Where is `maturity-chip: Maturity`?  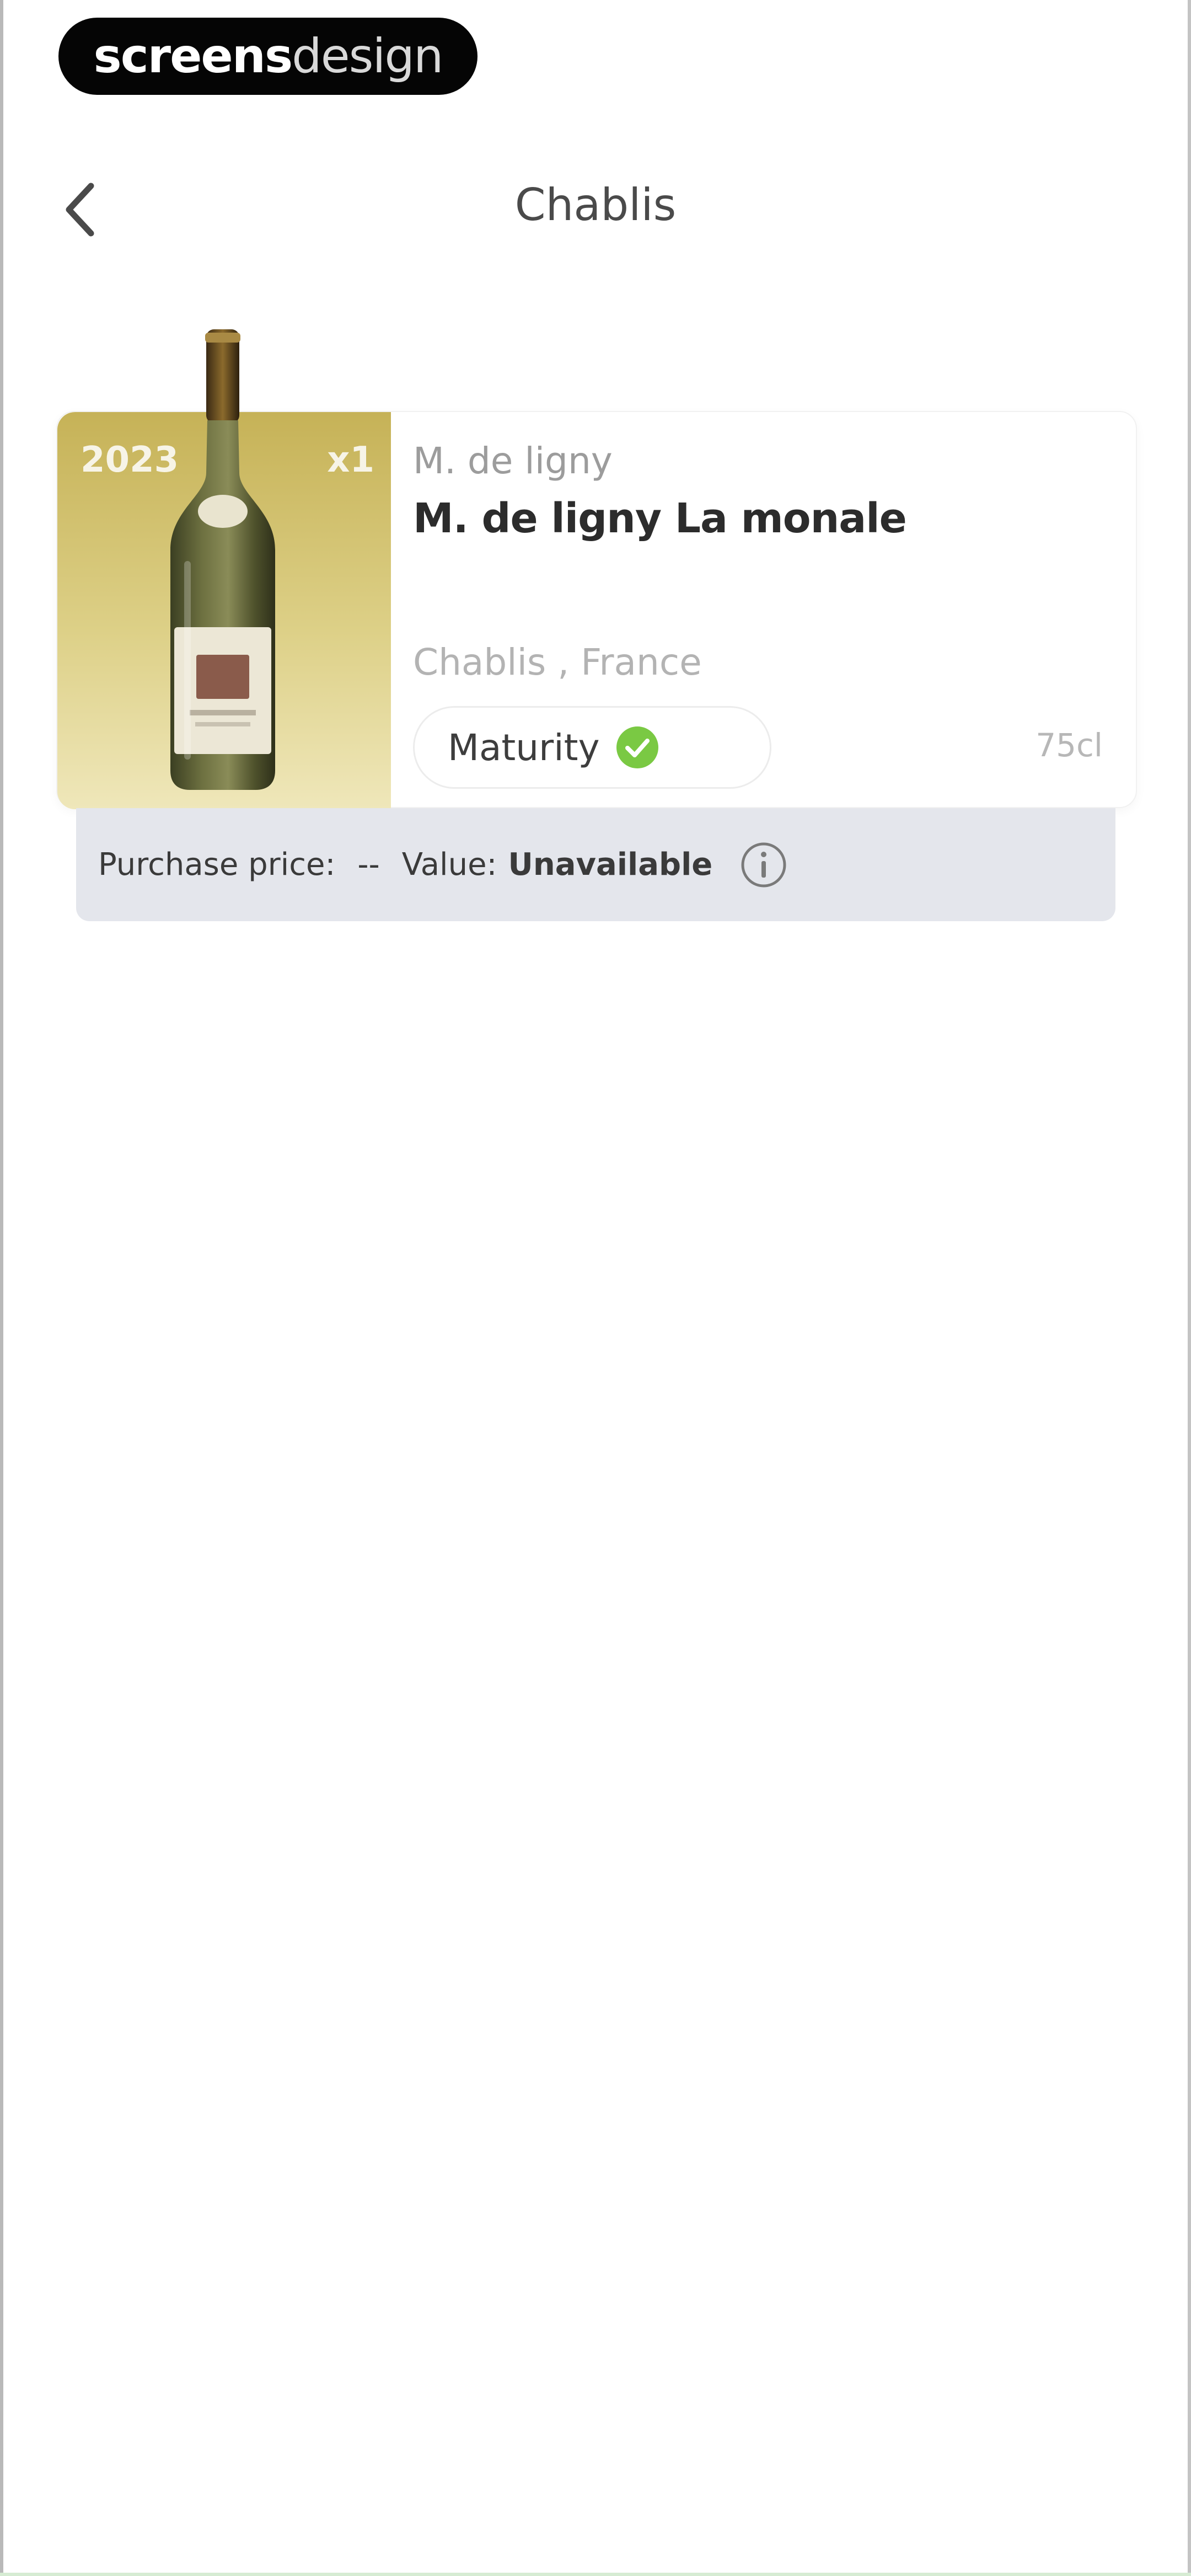
maturity-chip: Maturity is located at coordinates (592, 747).